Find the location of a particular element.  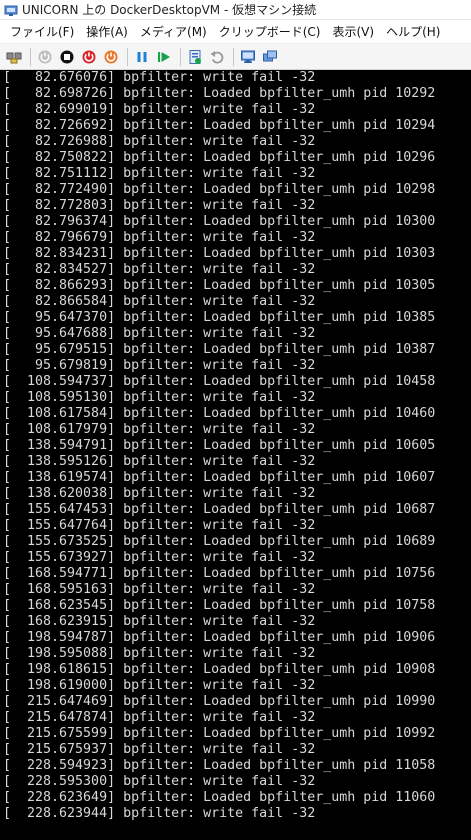

shut-down-button is located at coordinates (89, 57).